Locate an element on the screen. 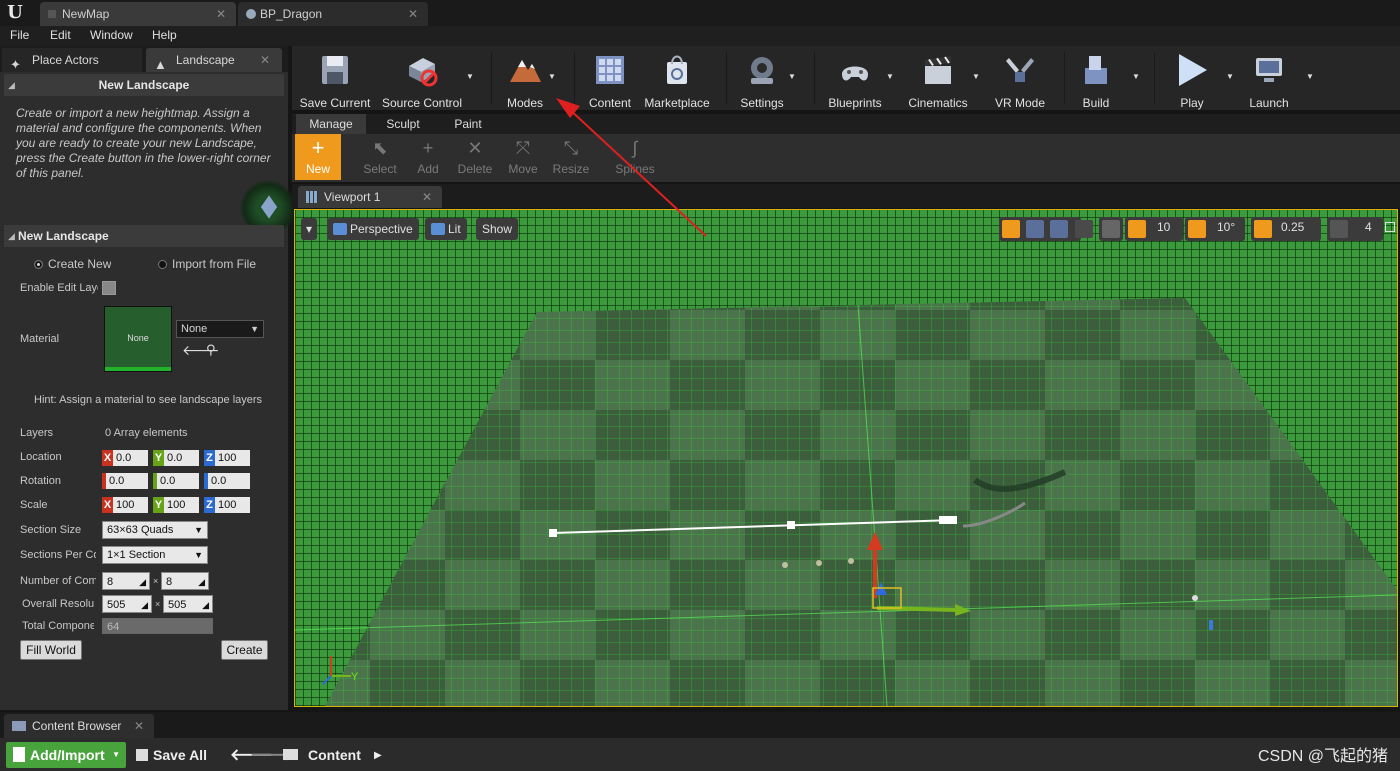  scale-mode-icon is located at coordinates (1059, 229).